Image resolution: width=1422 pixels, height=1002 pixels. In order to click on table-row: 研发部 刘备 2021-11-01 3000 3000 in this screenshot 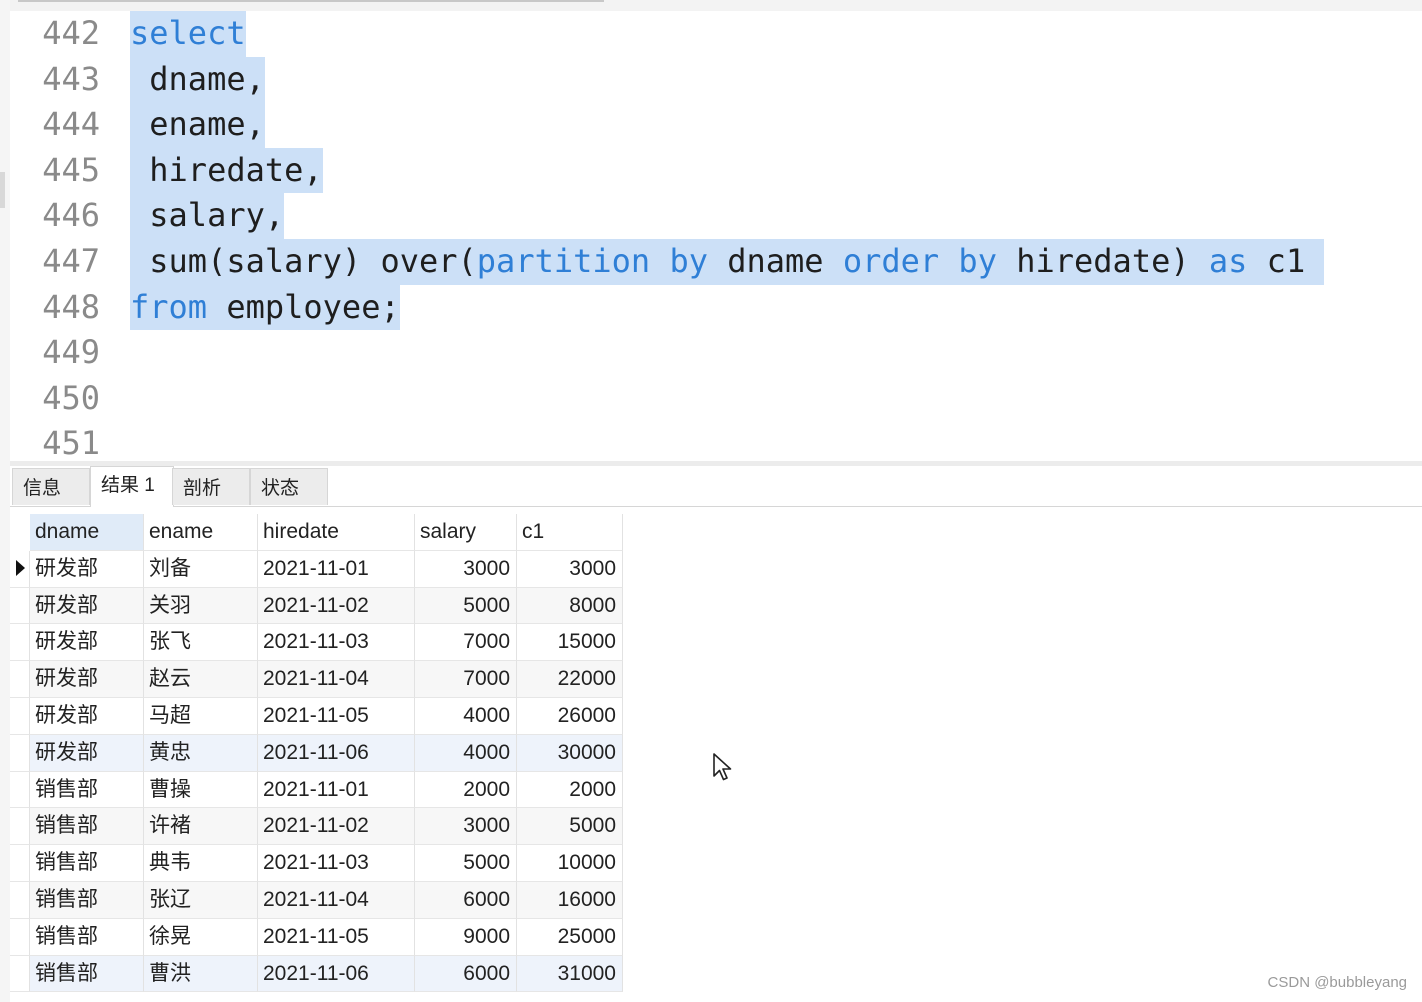, I will do `click(317, 569)`.